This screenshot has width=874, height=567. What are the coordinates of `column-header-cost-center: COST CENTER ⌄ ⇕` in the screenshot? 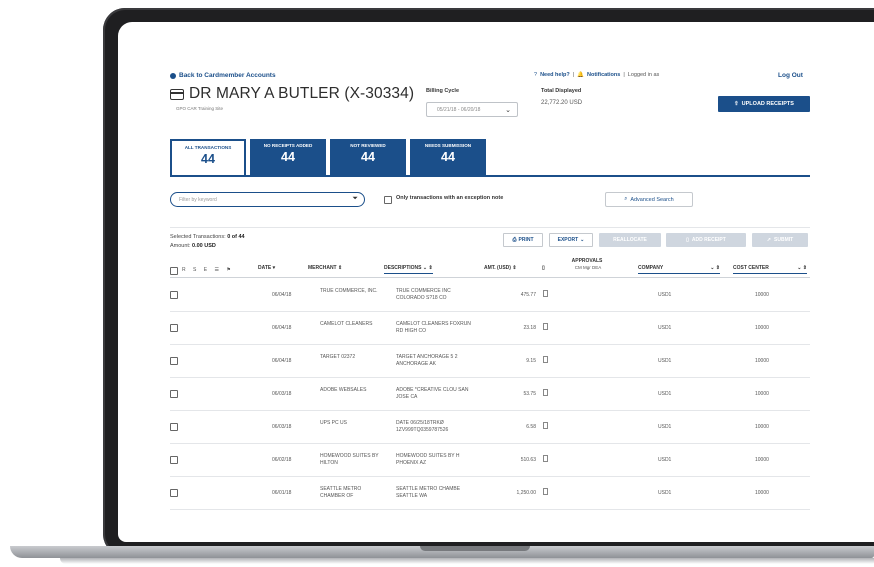 It's located at (770, 269).